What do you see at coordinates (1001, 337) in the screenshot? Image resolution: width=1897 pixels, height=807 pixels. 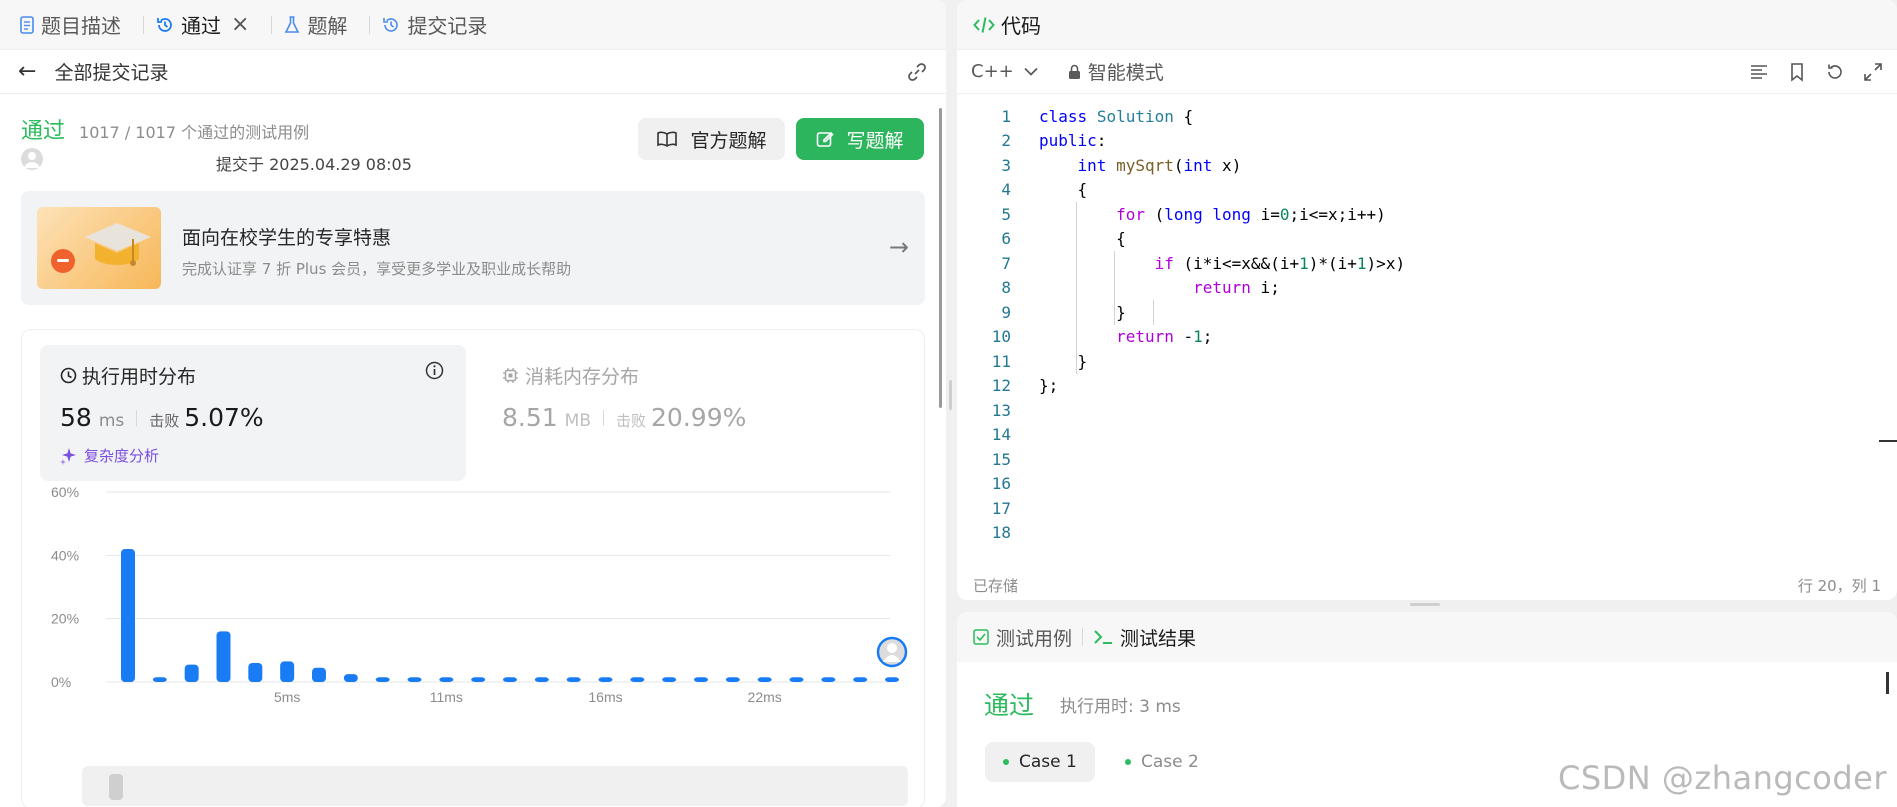 I see `line-number: 10` at bounding box center [1001, 337].